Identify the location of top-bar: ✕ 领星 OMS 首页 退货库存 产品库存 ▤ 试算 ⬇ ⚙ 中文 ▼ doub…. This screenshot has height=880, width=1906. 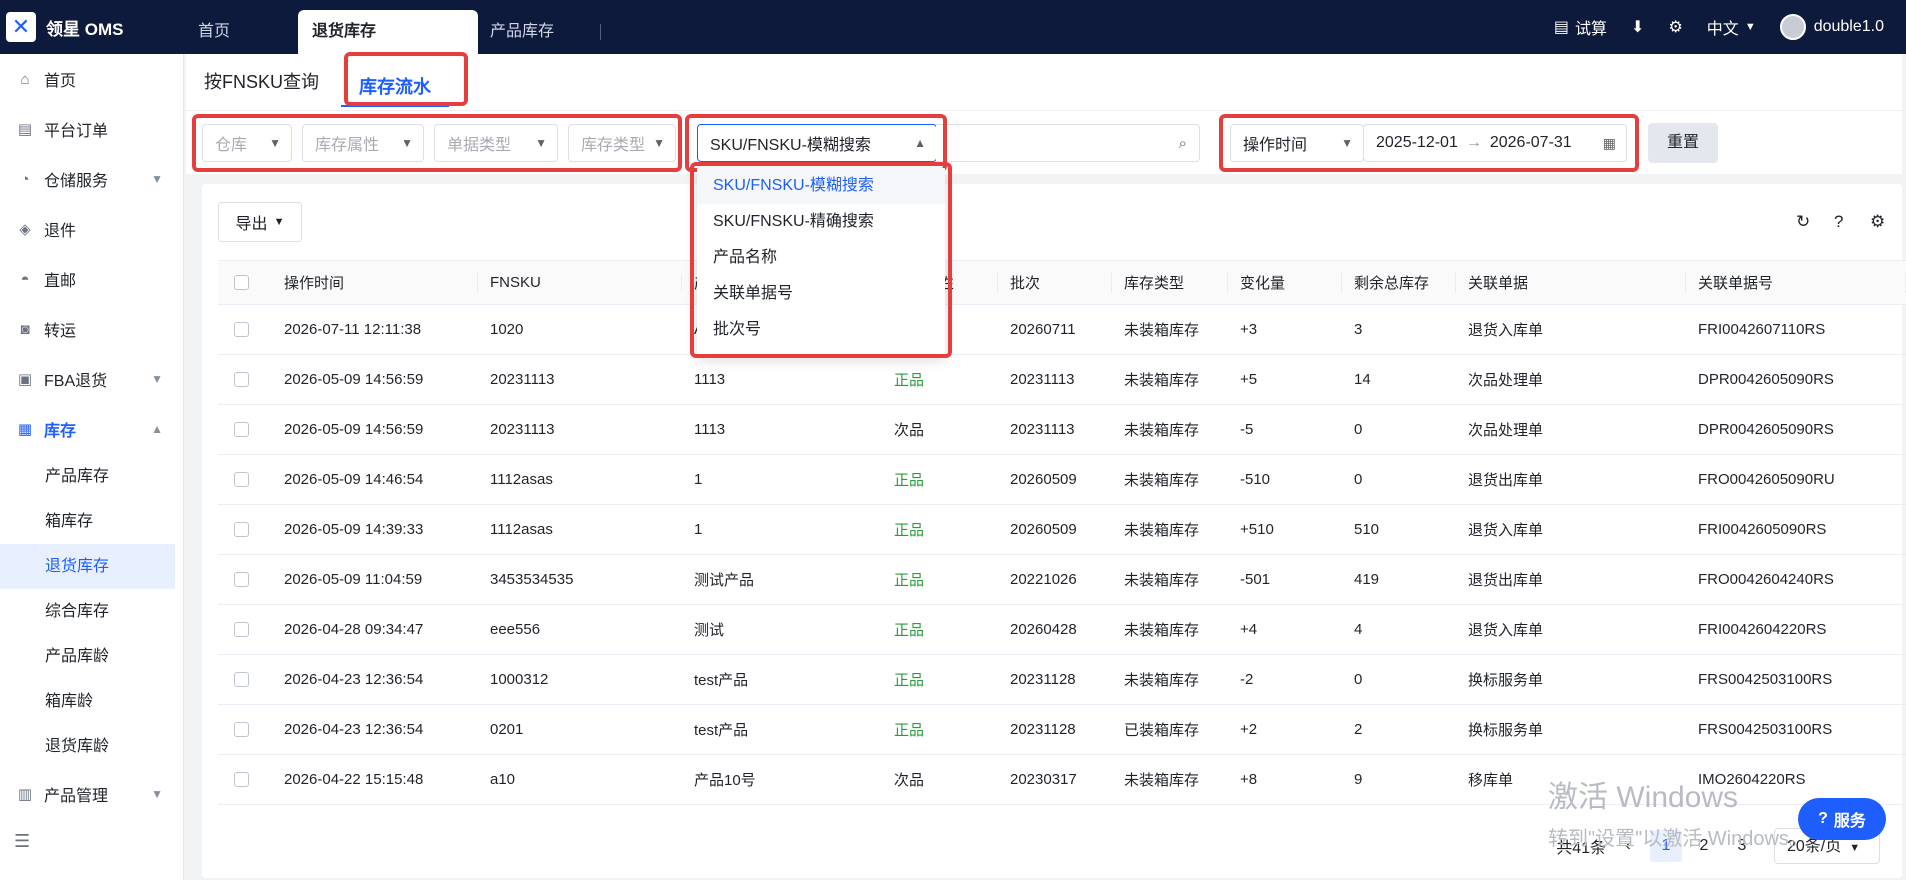
(953, 27).